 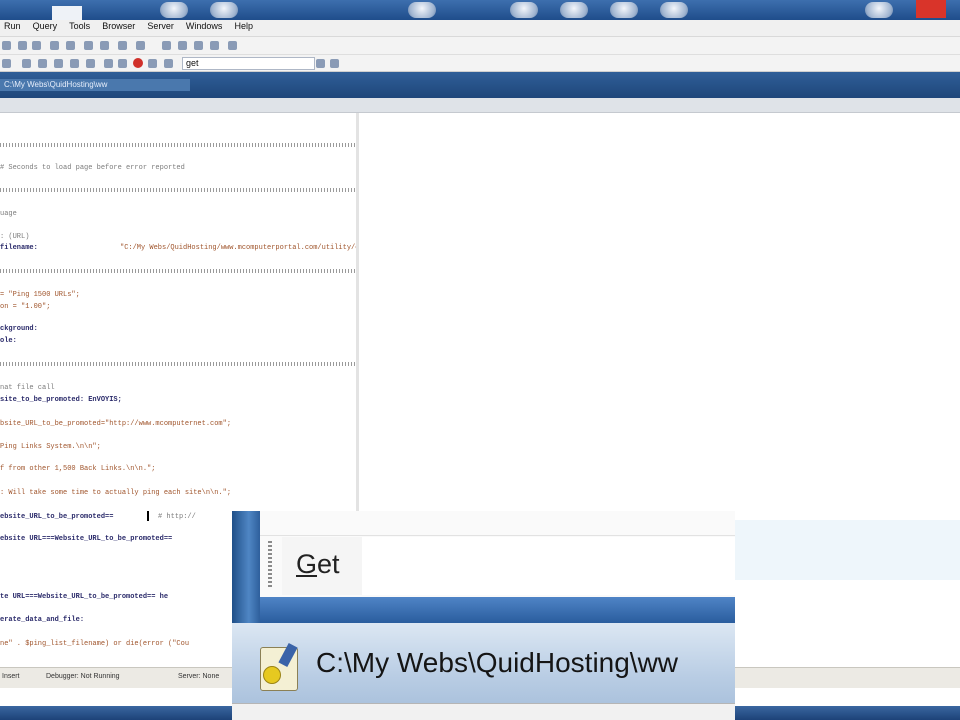 I want to click on grid-icon, so click(x=42, y=63).